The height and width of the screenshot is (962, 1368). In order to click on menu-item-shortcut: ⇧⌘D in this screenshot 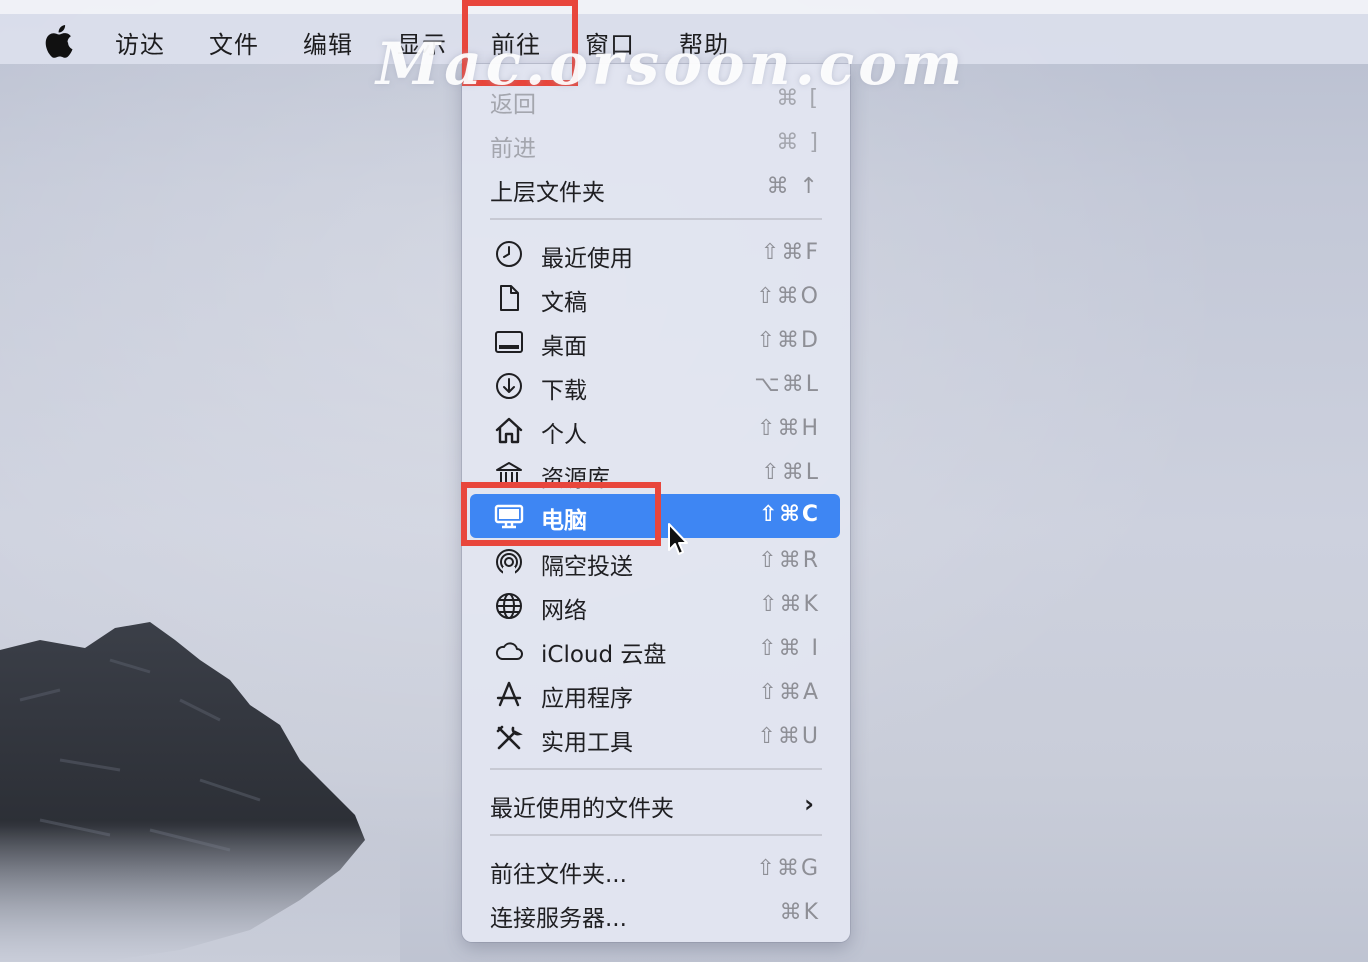, I will do `click(788, 340)`.